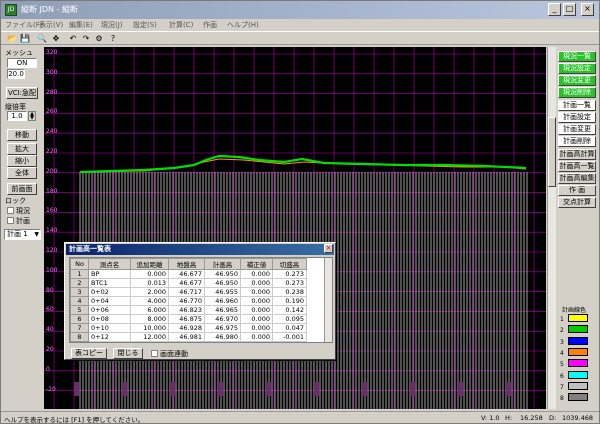  What do you see at coordinates (22, 161) in the screenshot?
I see `zoom-out-button: 縮小` at bounding box center [22, 161].